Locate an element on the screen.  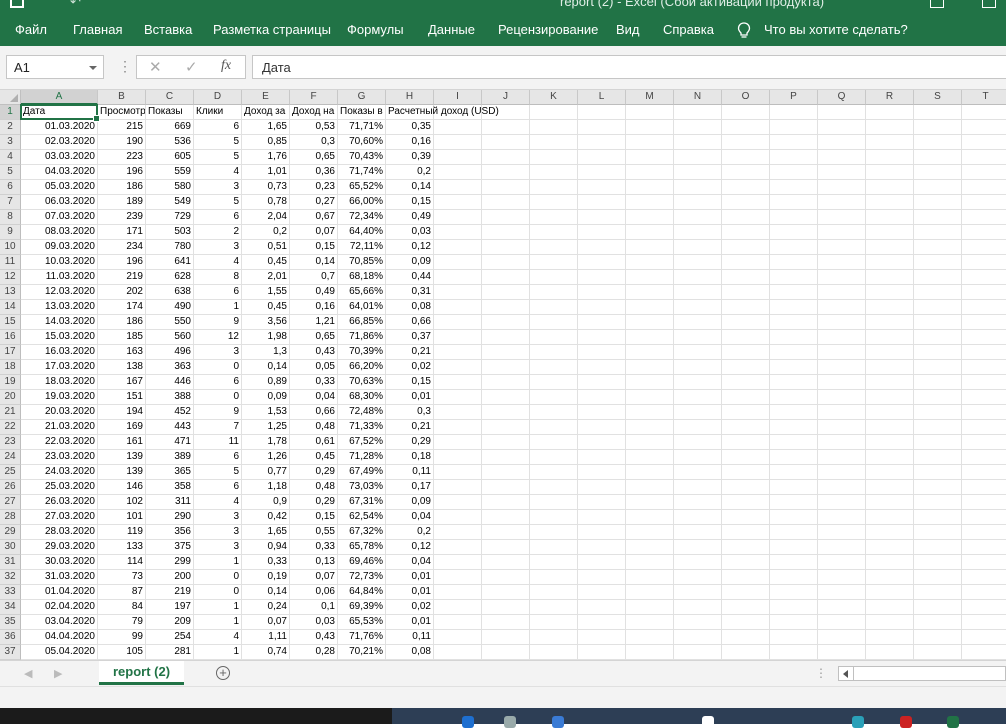
table-cell: 23.03.2020 is located at coordinates (59, 457).